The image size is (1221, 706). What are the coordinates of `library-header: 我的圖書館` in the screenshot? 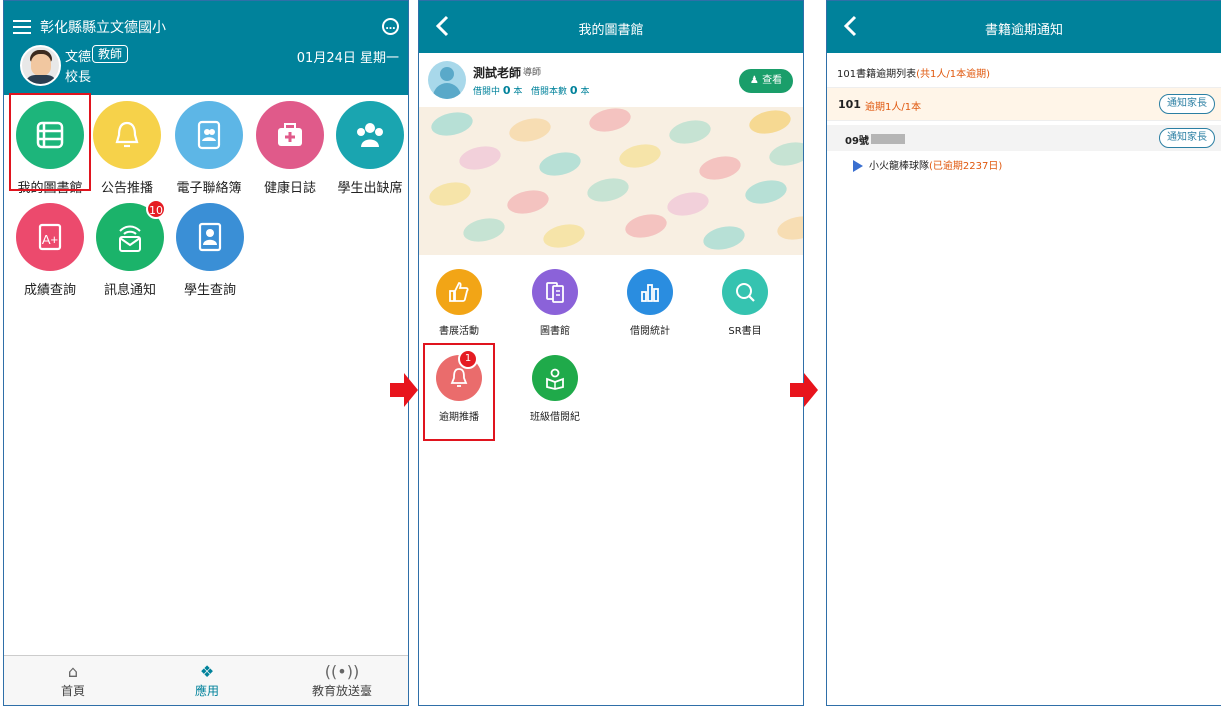 It's located at (611, 27).